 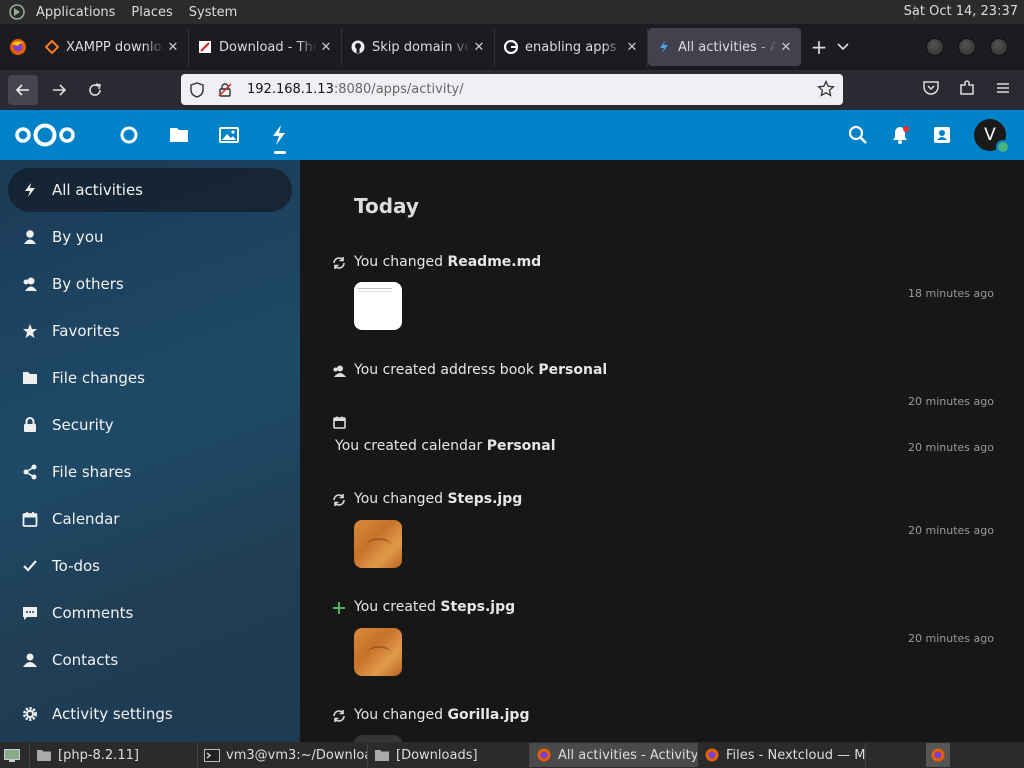 I want to click on taskbar-item-php: [php-8.2.11], so click(x=114, y=755).